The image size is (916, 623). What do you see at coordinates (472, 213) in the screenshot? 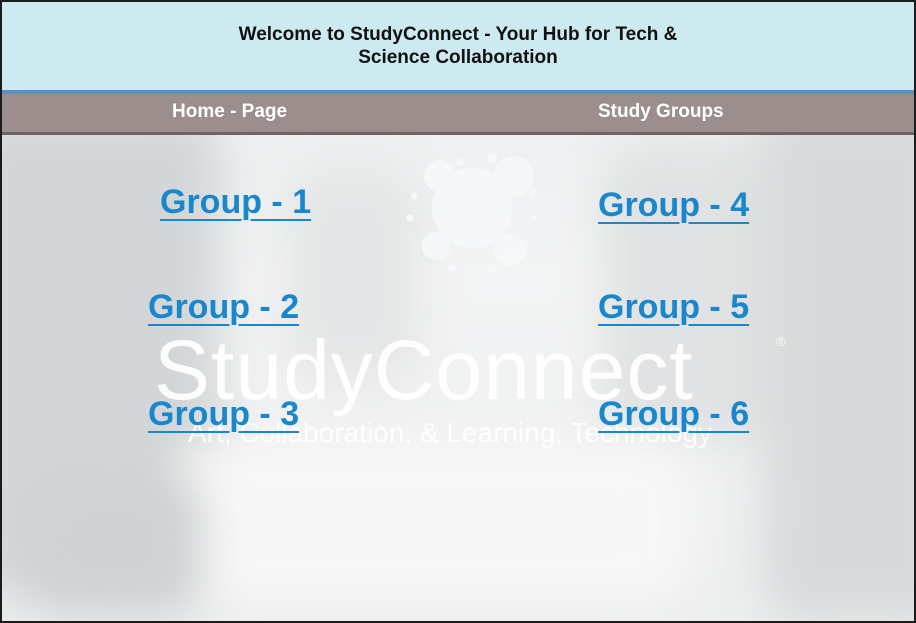
I see `studyconnect-logo-icon` at bounding box center [472, 213].